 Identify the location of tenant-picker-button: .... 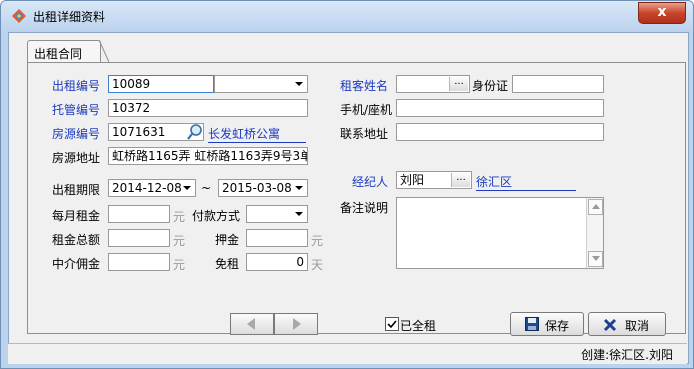
(458, 84).